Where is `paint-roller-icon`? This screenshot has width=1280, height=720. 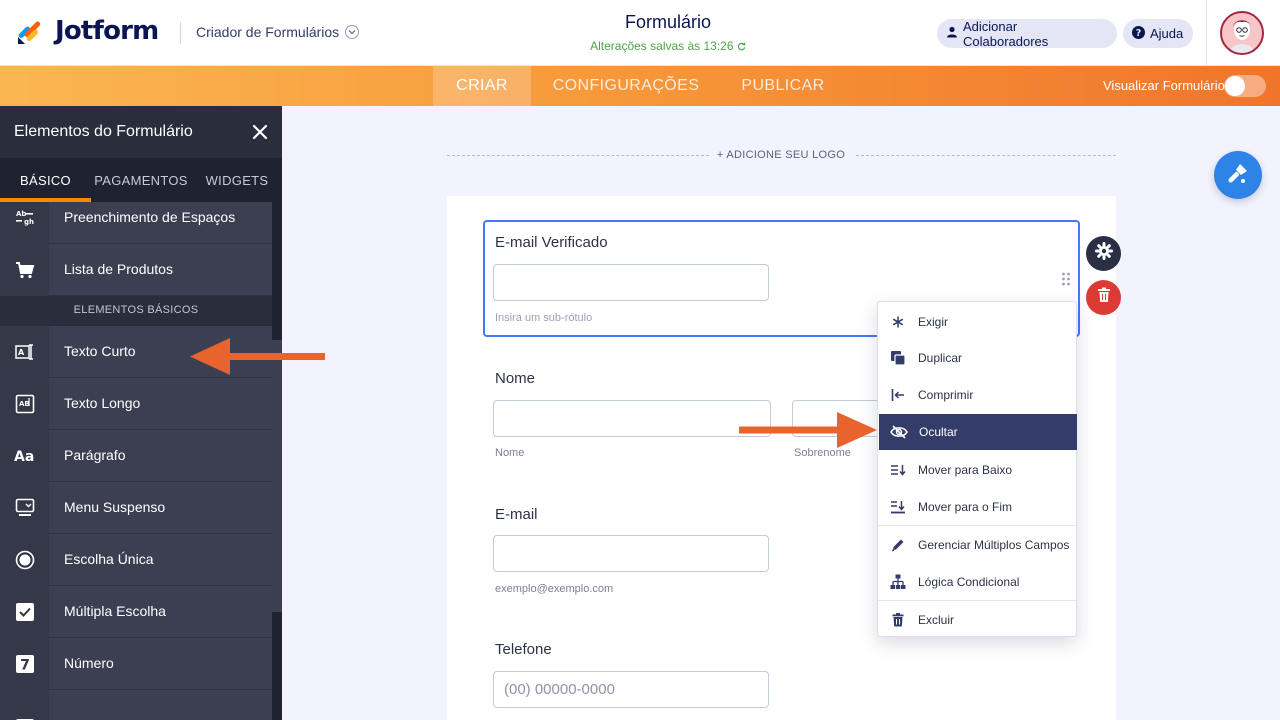 paint-roller-icon is located at coordinates (1238, 175).